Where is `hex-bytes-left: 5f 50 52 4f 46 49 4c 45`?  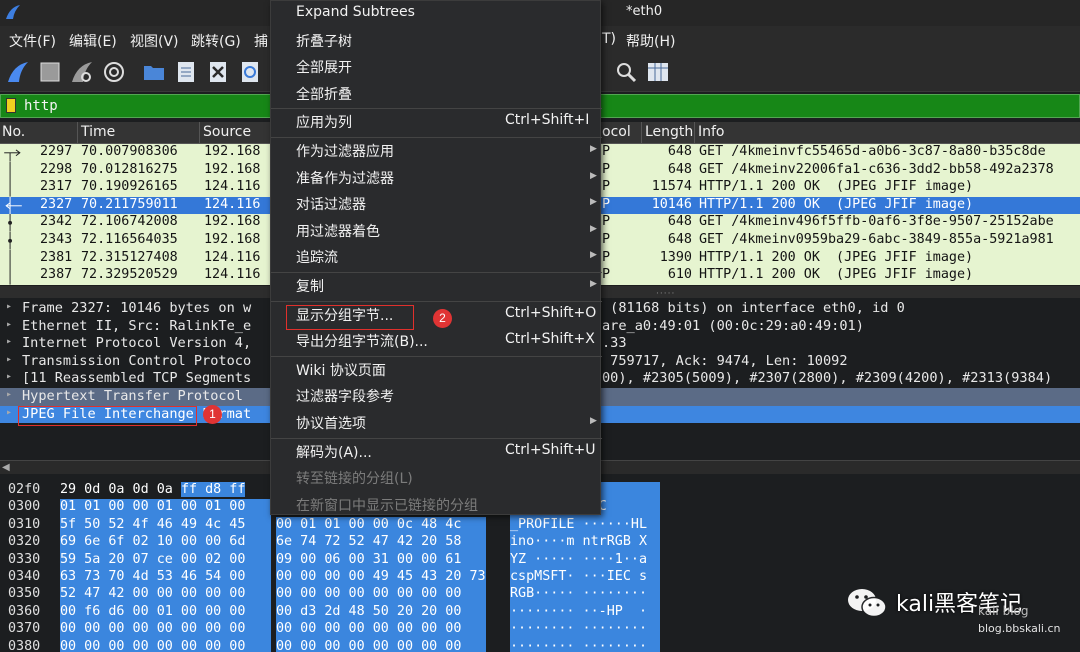
hex-bytes-left: 5f 50 52 4f 46 49 4c 45 is located at coordinates (165, 525).